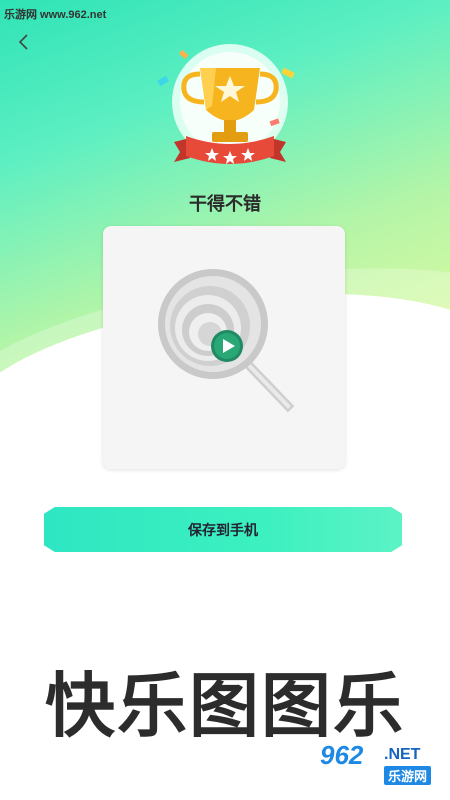 This screenshot has width=450, height=800. I want to click on watermark-name: 乐游网, so click(408, 775).